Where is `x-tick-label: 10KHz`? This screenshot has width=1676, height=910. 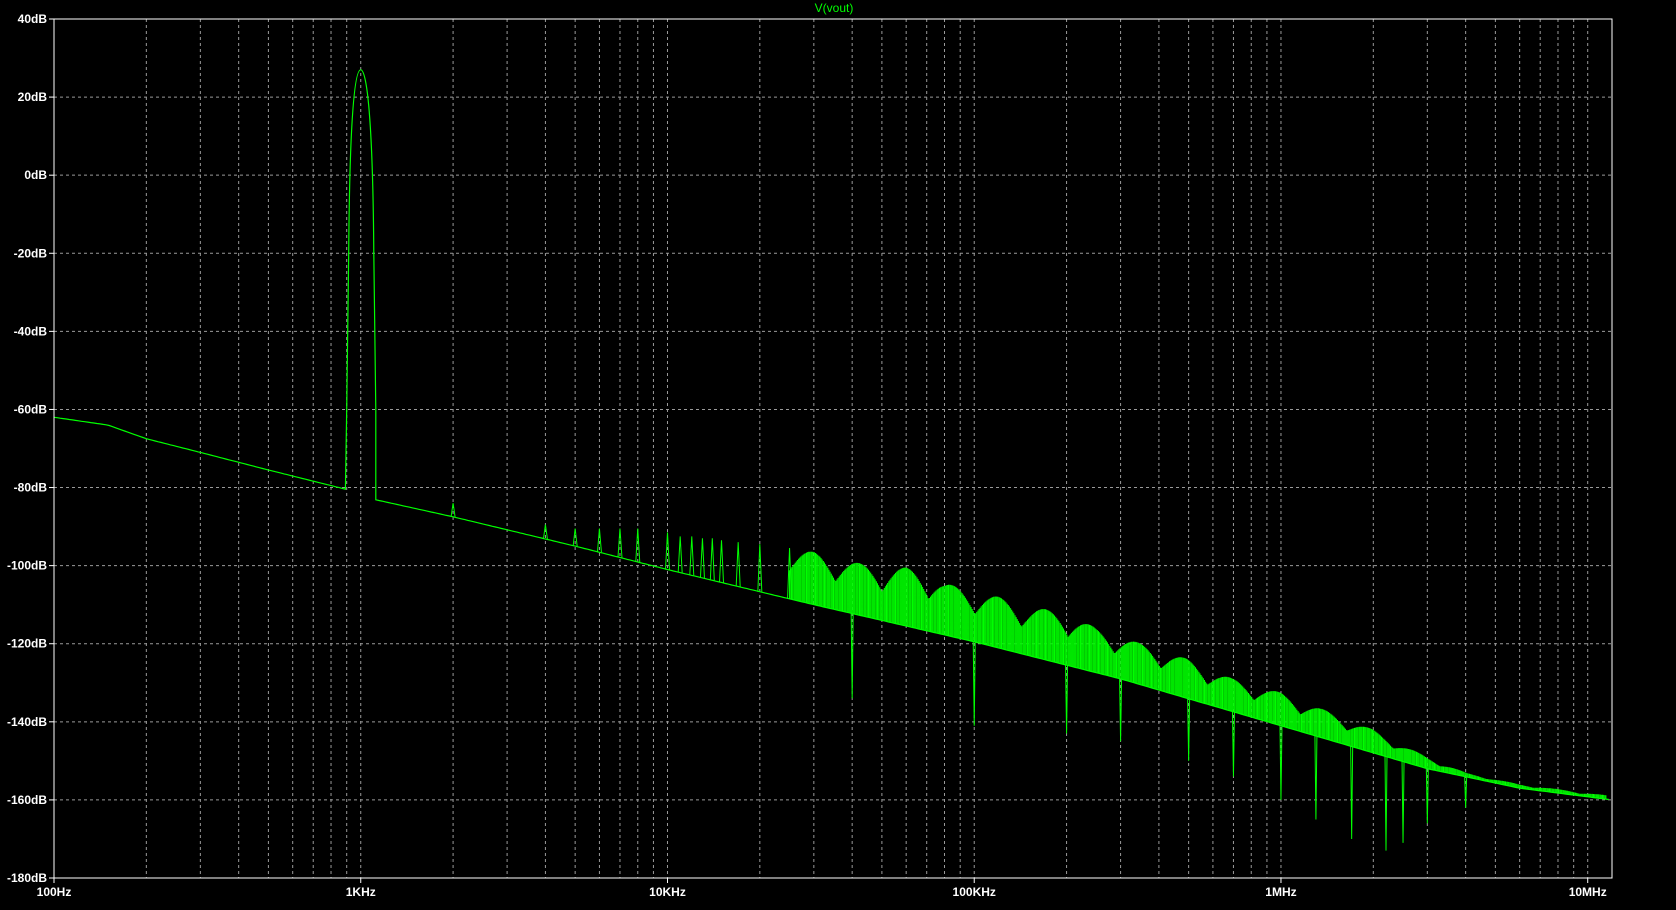
x-tick-label: 10KHz is located at coordinates (667, 892).